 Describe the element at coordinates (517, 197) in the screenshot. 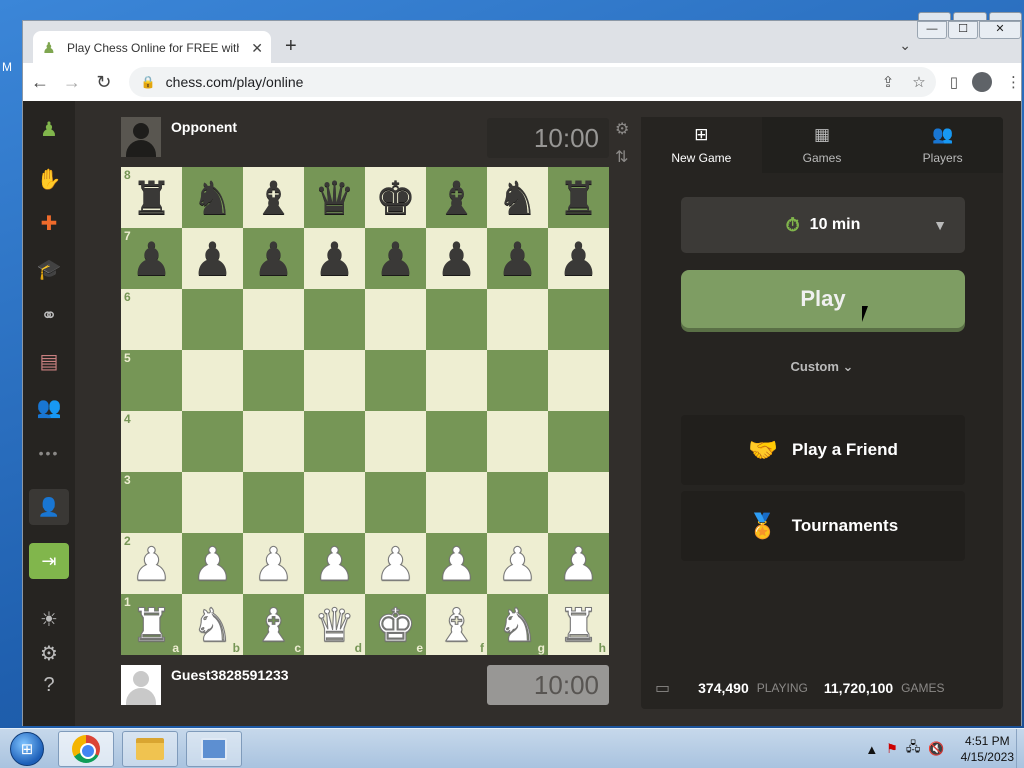

I see `square-g8: ♞` at that location.